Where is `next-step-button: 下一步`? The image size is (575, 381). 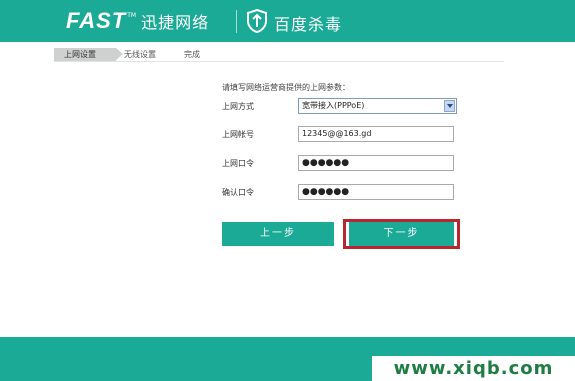 next-step-button: 下一步 is located at coordinates (401, 234).